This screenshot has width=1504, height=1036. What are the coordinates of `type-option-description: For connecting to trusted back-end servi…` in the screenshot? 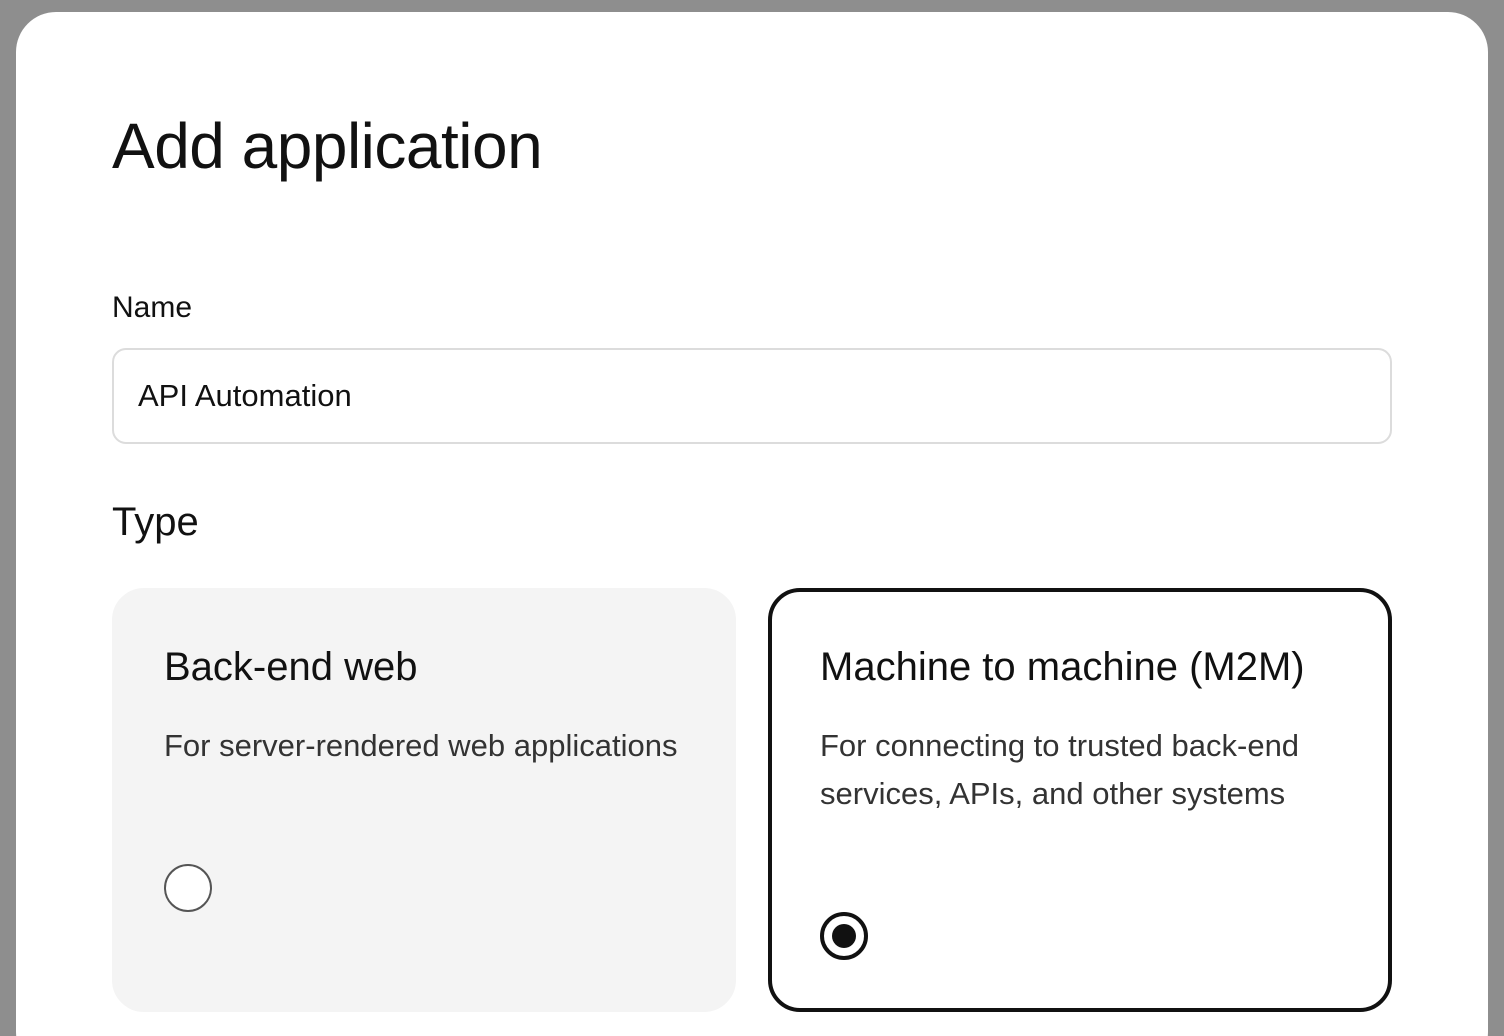 It's located at (1060, 769).